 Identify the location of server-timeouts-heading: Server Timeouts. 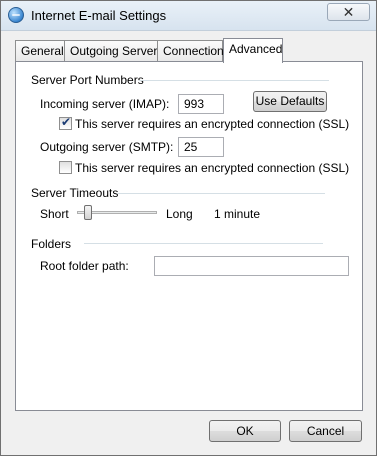
(75, 193).